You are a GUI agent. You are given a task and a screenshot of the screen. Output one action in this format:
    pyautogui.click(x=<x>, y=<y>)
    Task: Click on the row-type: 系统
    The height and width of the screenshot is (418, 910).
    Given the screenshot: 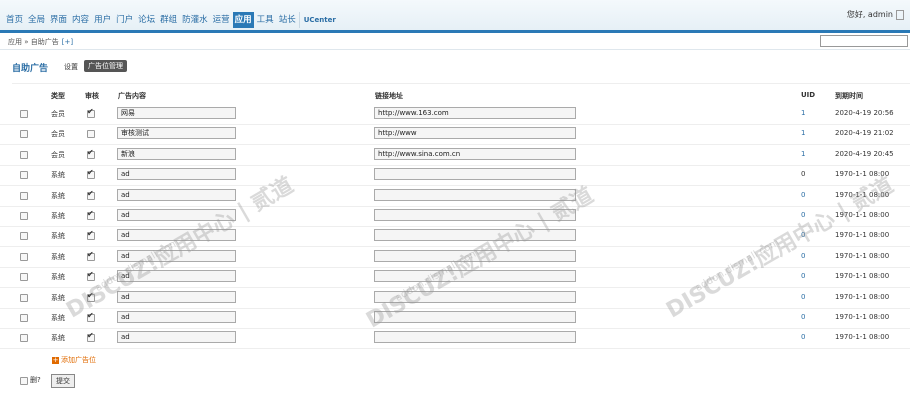 What is the action you would take?
    pyautogui.click(x=58, y=256)
    